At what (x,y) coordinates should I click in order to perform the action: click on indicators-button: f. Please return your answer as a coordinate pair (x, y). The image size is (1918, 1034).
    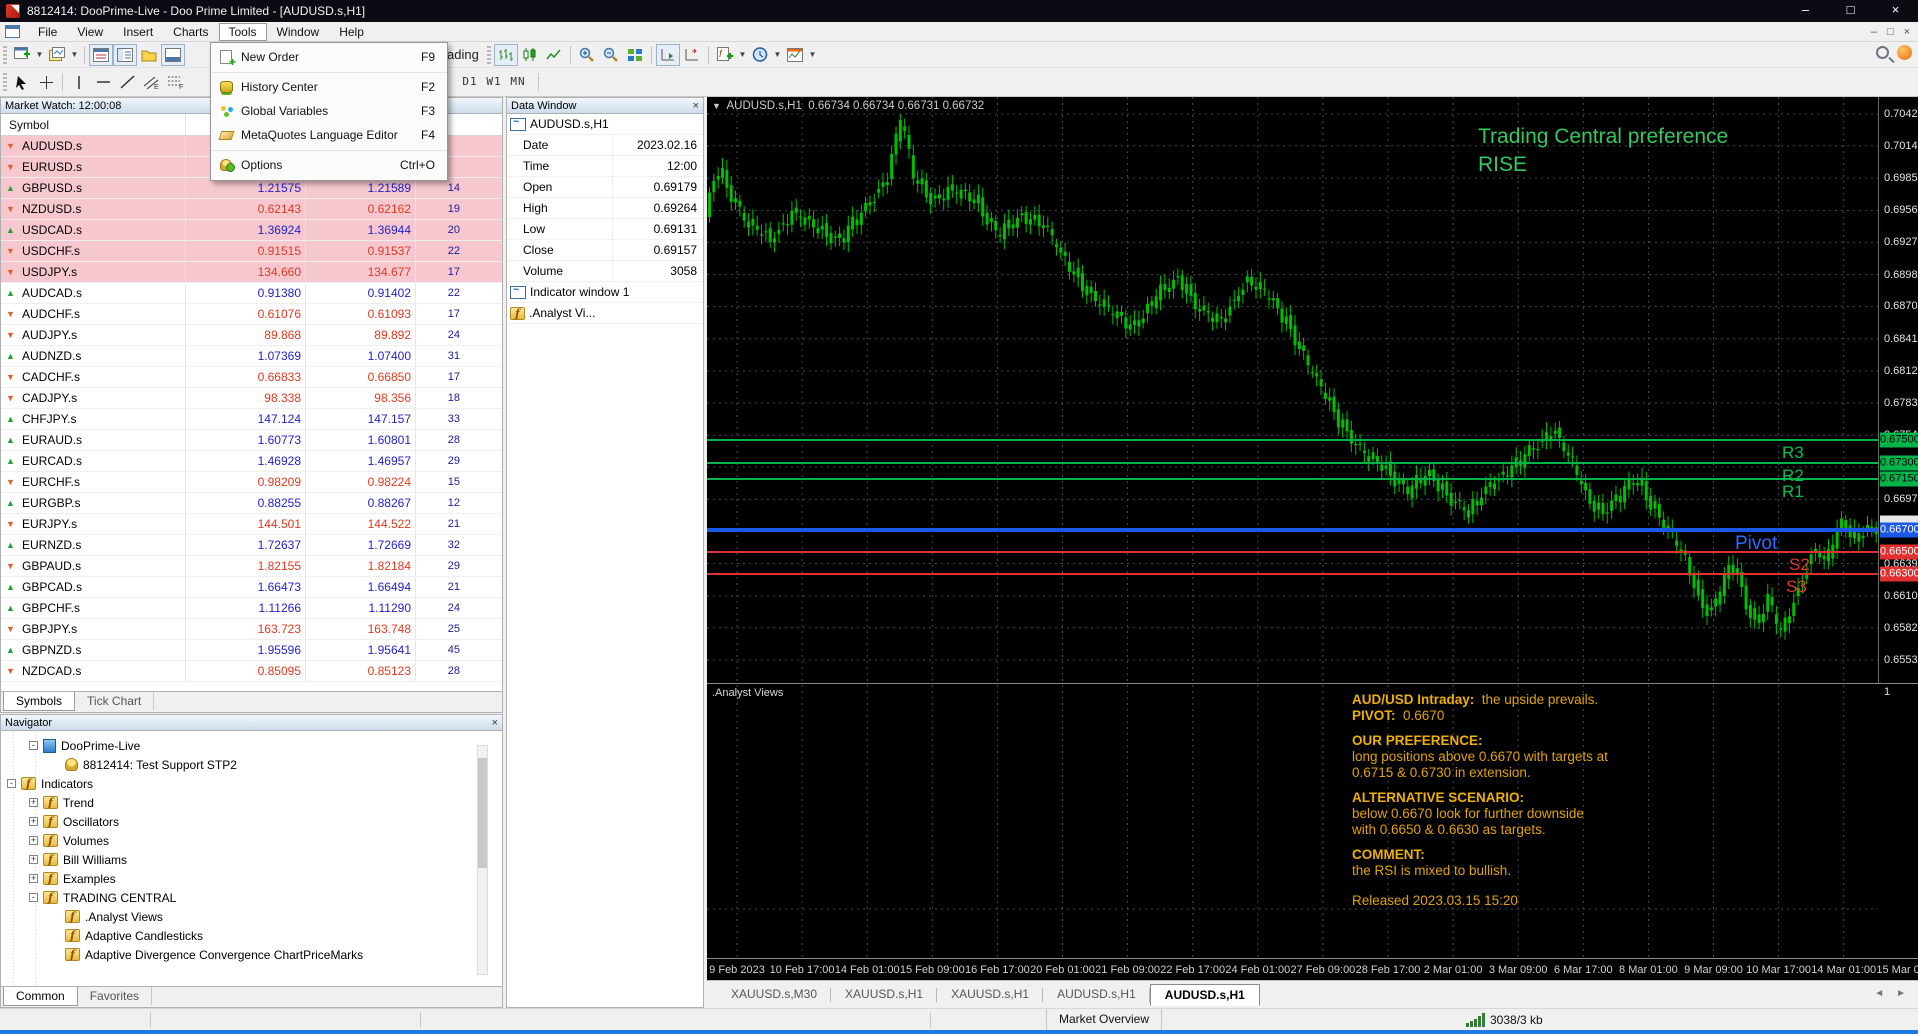
    Looking at the image, I should click on (725, 55).